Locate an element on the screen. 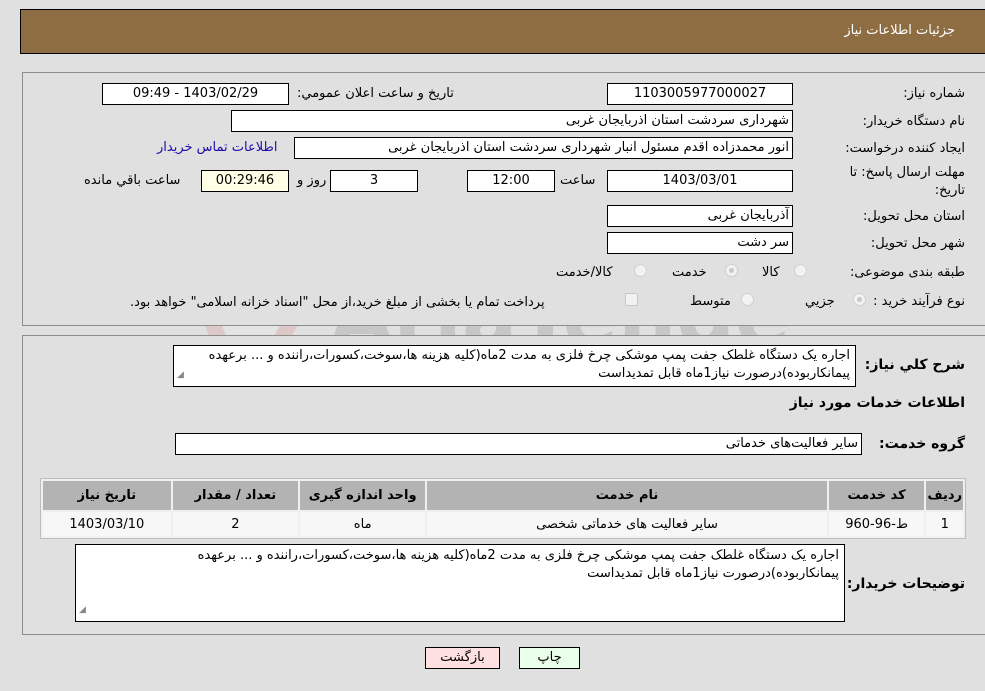 The image size is (985, 691). service-group-field: سایر فعالیت‌های خدماتی is located at coordinates (518, 444).